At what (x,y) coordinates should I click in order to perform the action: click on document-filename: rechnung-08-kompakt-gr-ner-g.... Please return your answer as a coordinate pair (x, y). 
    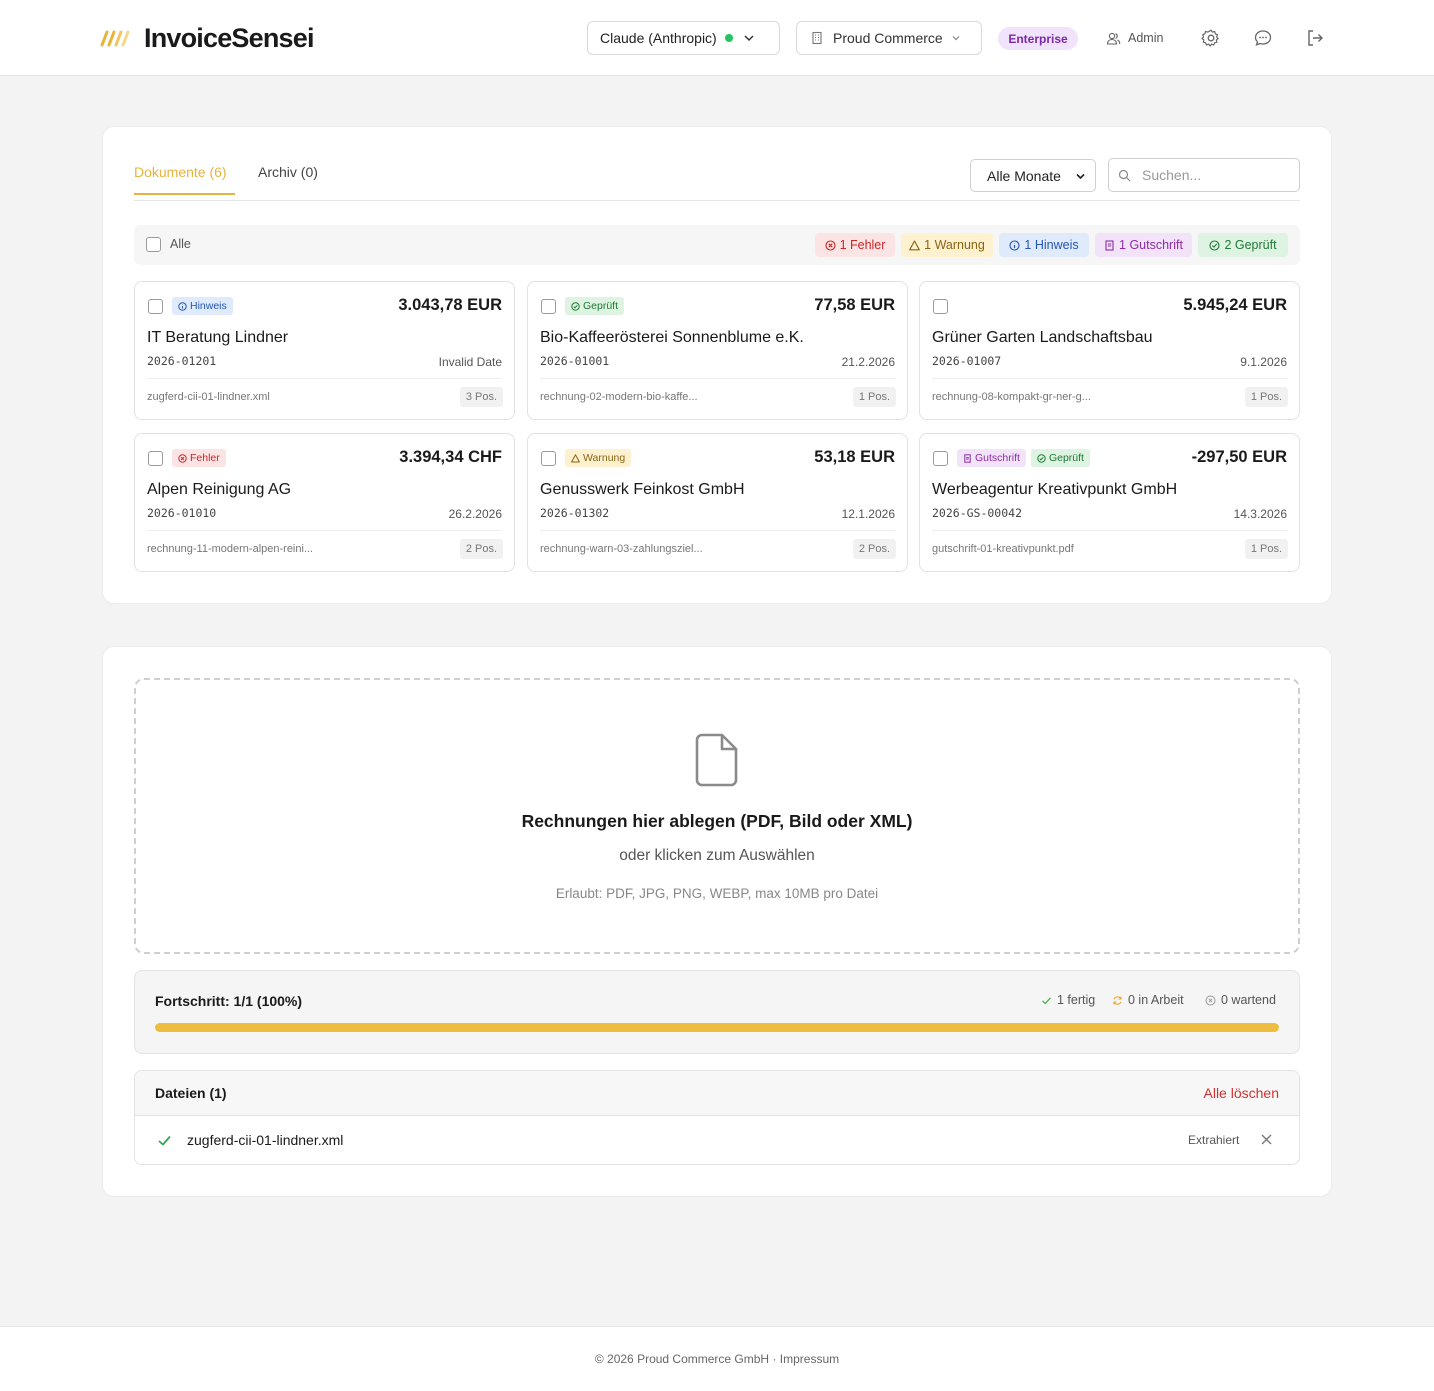
    Looking at the image, I should click on (1011, 397).